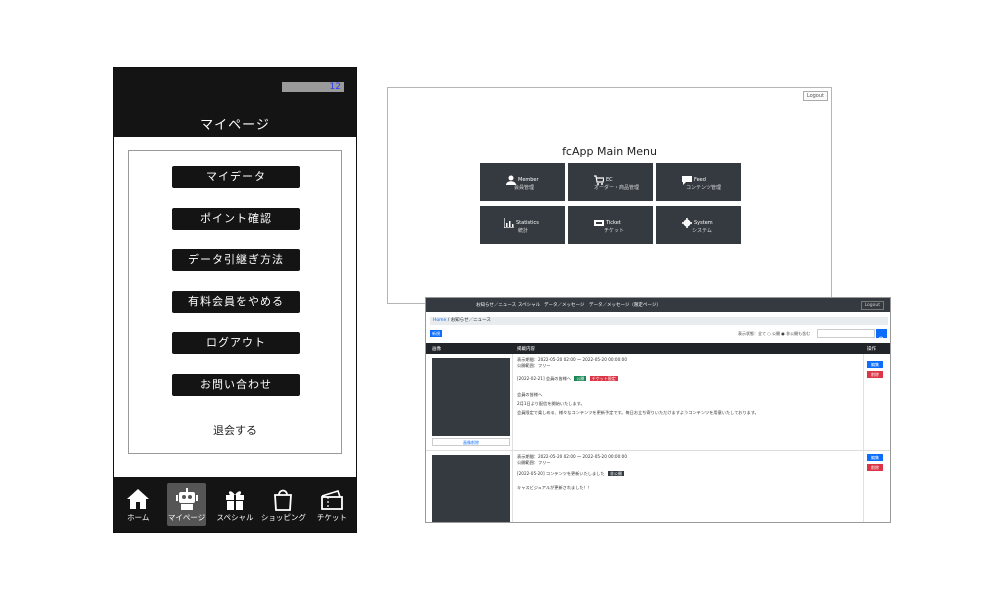  What do you see at coordinates (881, 336) in the screenshot?
I see `search-button` at bounding box center [881, 336].